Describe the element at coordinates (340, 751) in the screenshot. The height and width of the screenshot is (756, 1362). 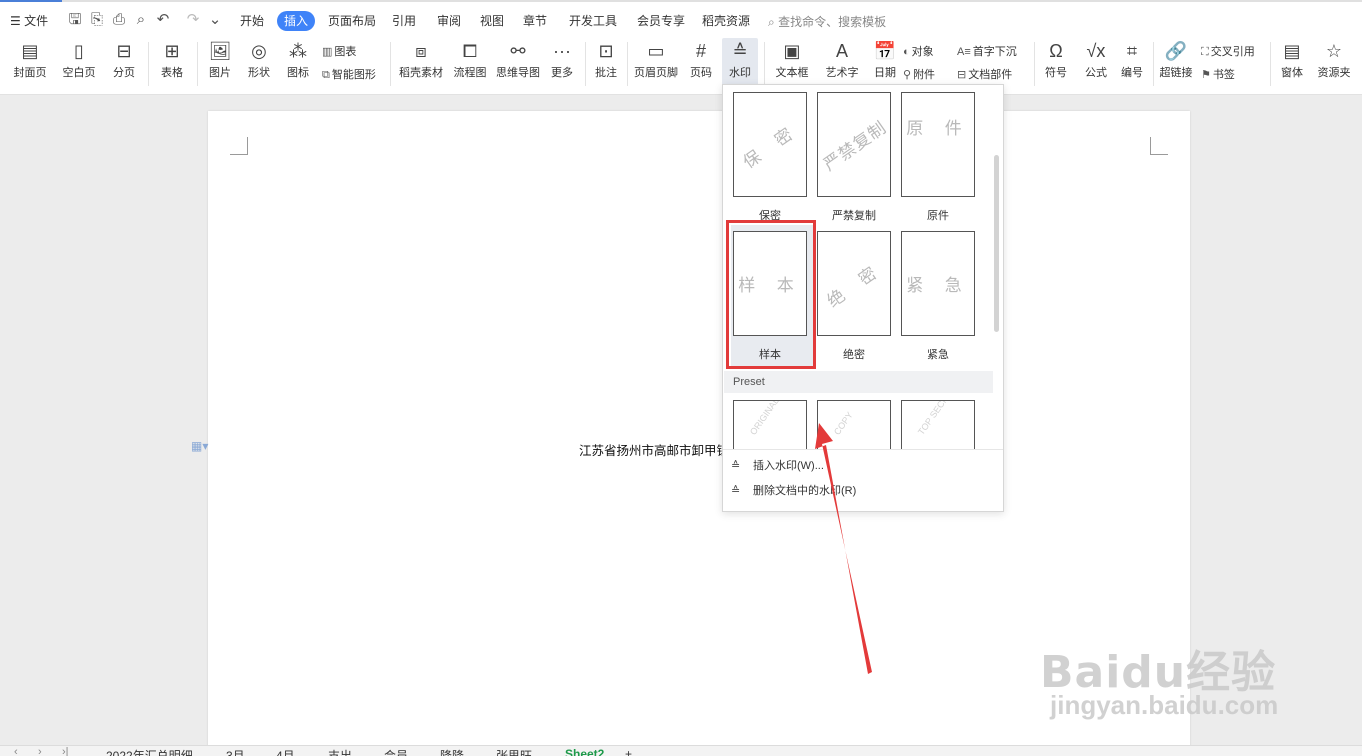
I see `sheet-tab: 支出` at that location.